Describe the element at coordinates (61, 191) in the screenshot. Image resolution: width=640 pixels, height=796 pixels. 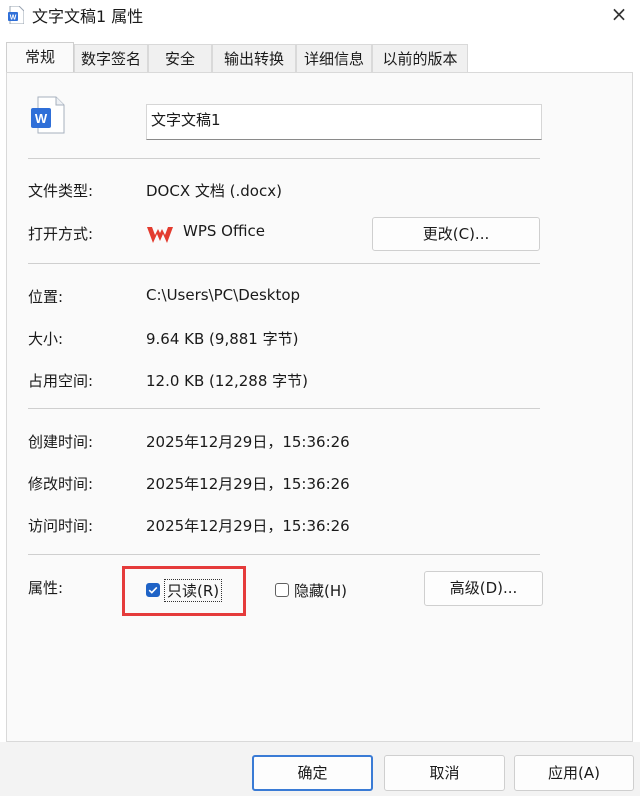
I see `file-type-label: 文件类型:` at that location.